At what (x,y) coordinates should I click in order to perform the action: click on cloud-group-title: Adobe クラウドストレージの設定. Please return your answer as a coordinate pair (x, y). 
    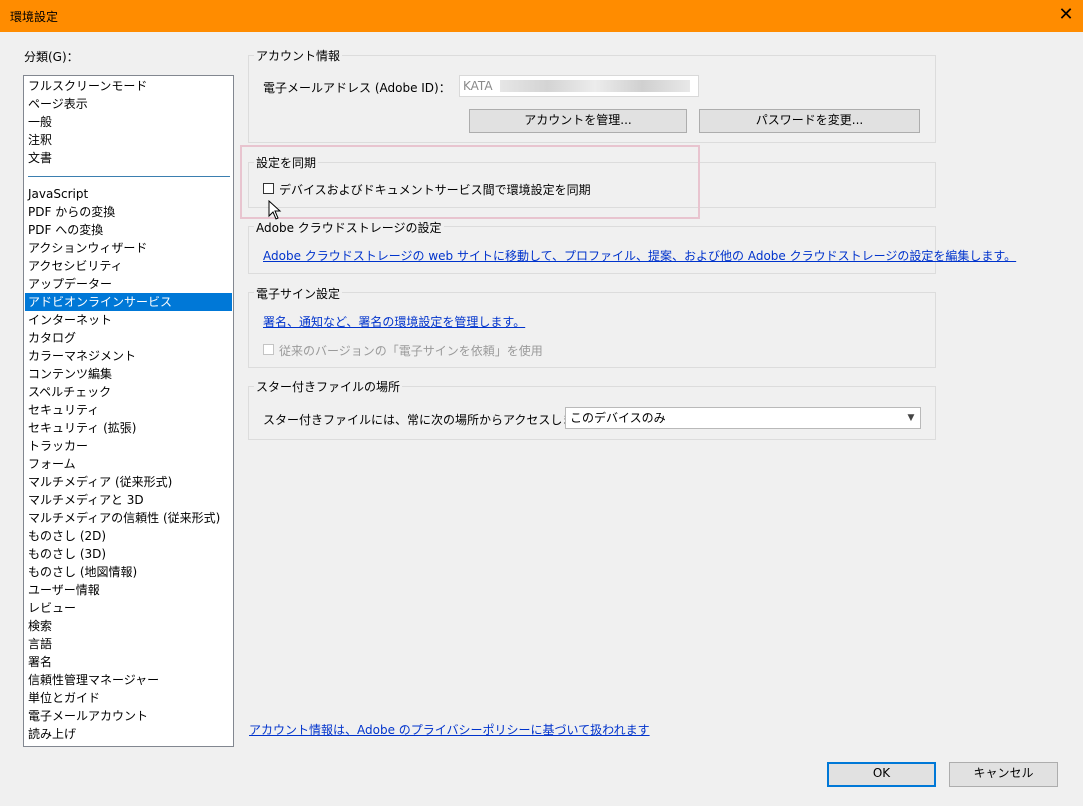
    Looking at the image, I should click on (349, 227).